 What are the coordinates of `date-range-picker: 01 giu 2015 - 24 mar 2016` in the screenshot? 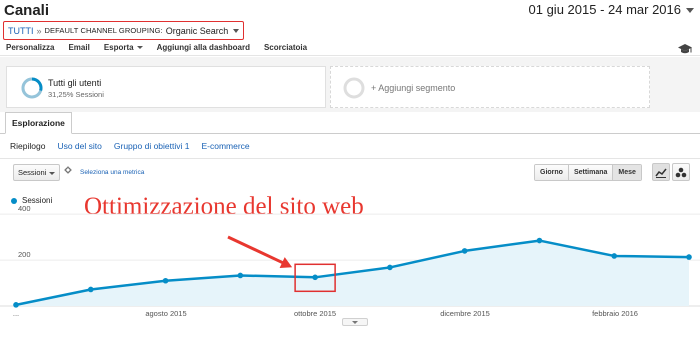 It's located at (611, 9).